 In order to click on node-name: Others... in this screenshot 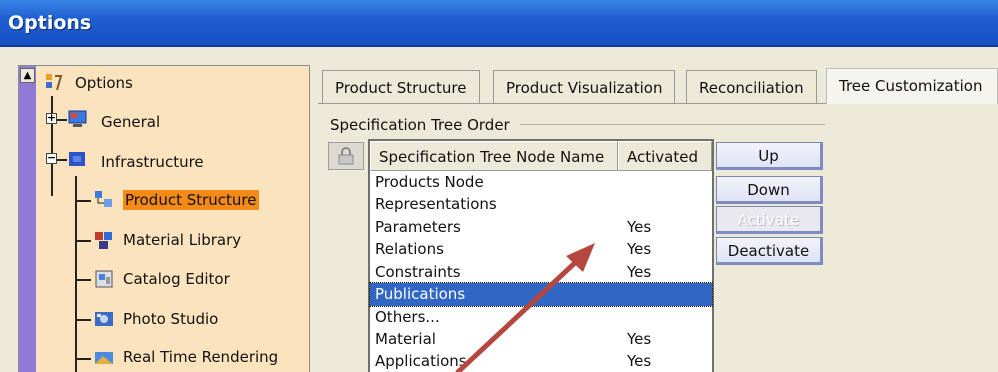, I will do `click(407, 317)`.